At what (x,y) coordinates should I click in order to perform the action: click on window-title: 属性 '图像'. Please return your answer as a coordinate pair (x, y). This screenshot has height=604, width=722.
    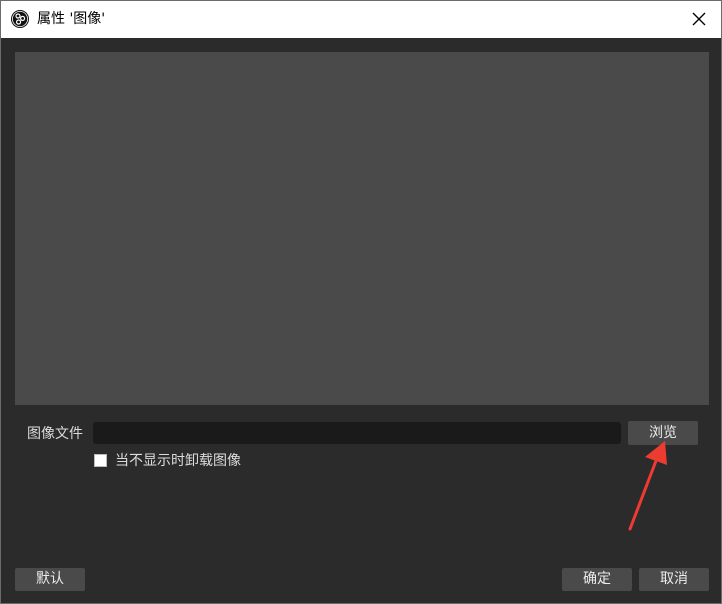
    Looking at the image, I should click on (71, 19).